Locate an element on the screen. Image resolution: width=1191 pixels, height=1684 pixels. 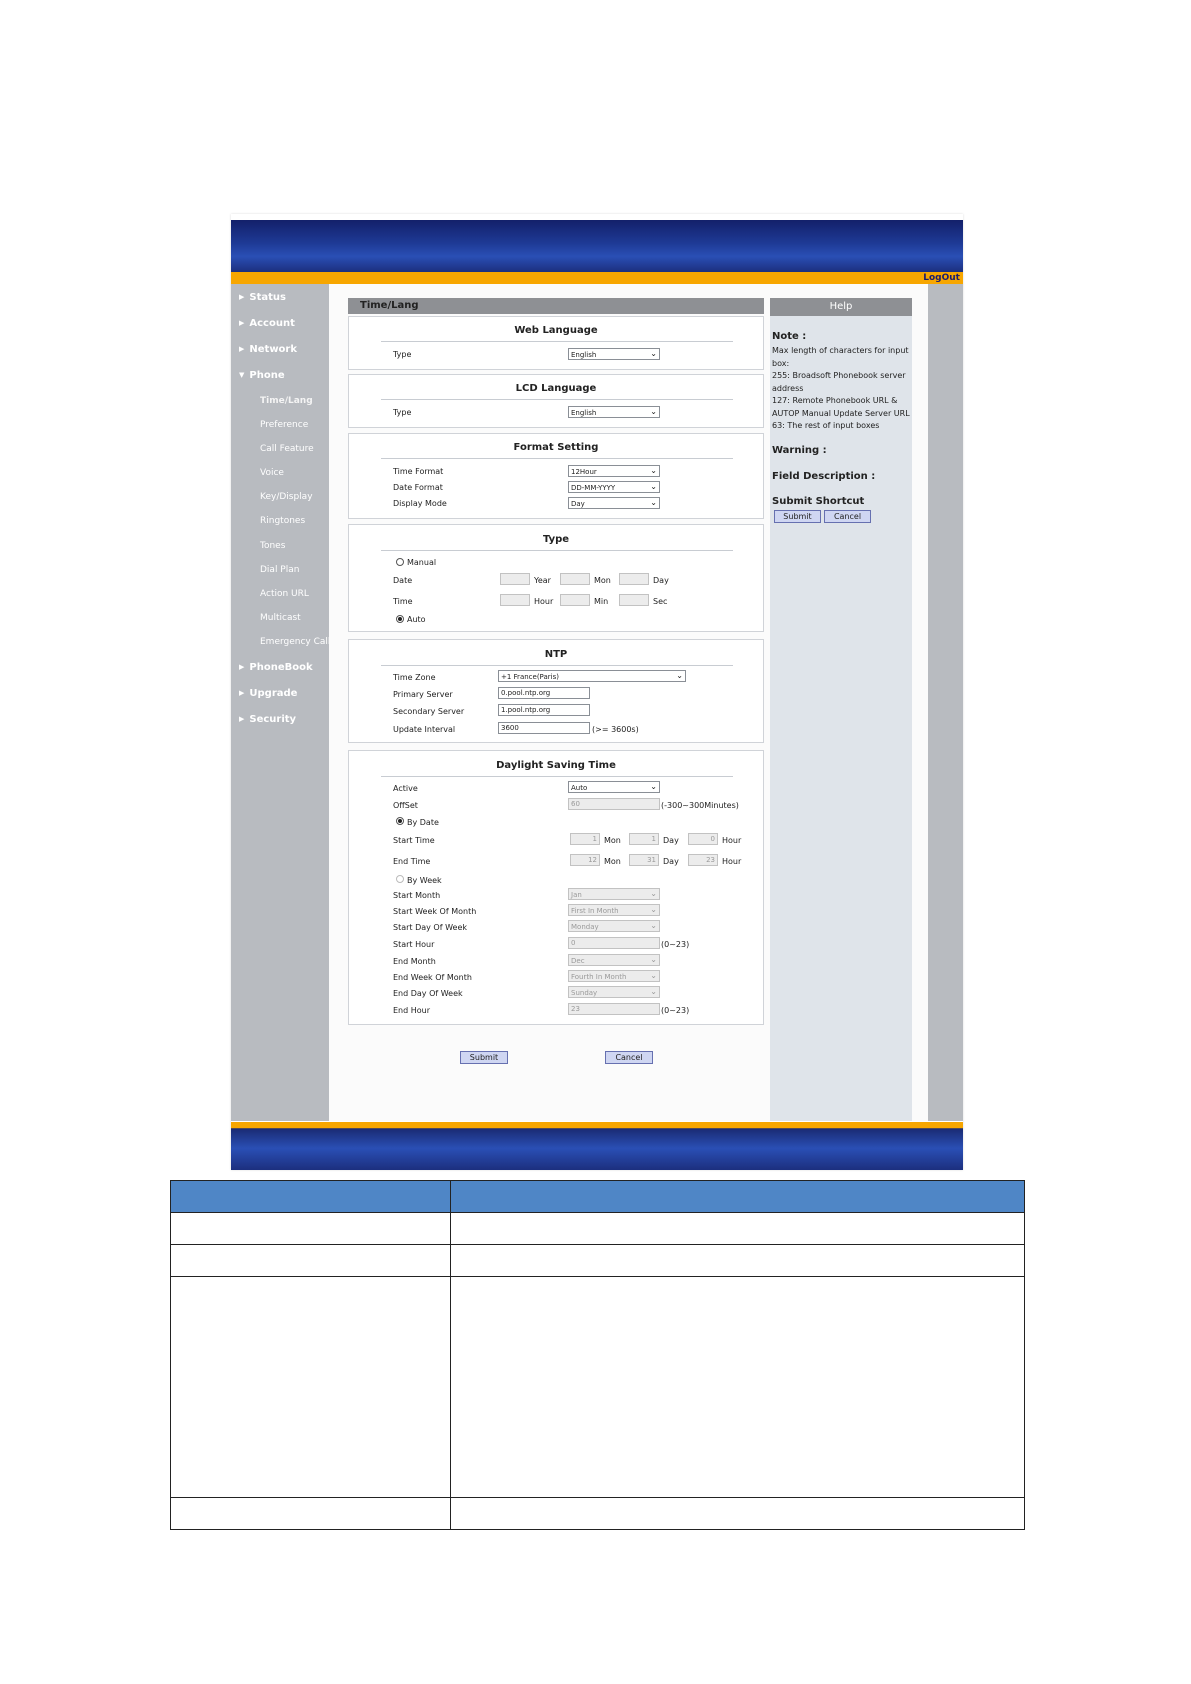
sidebar-subitem-time-lang: Time/Lang is located at coordinates (286, 401).